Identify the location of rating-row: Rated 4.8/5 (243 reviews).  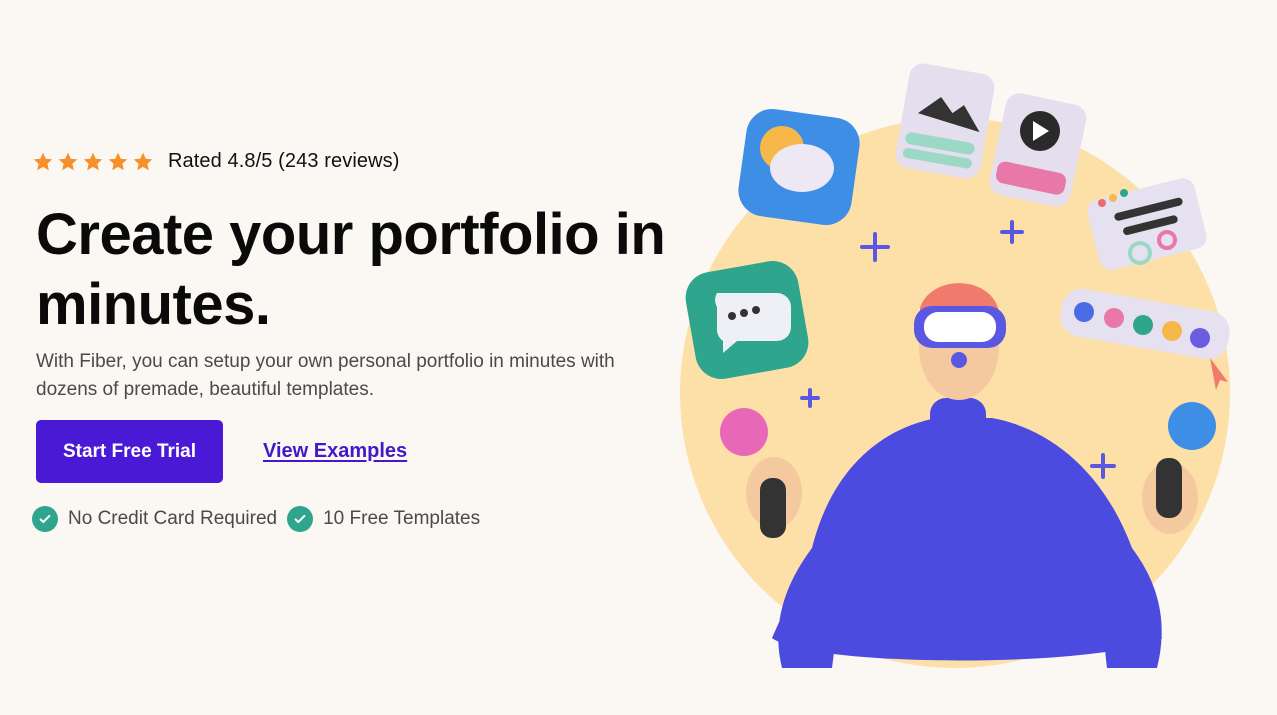
(216, 161).